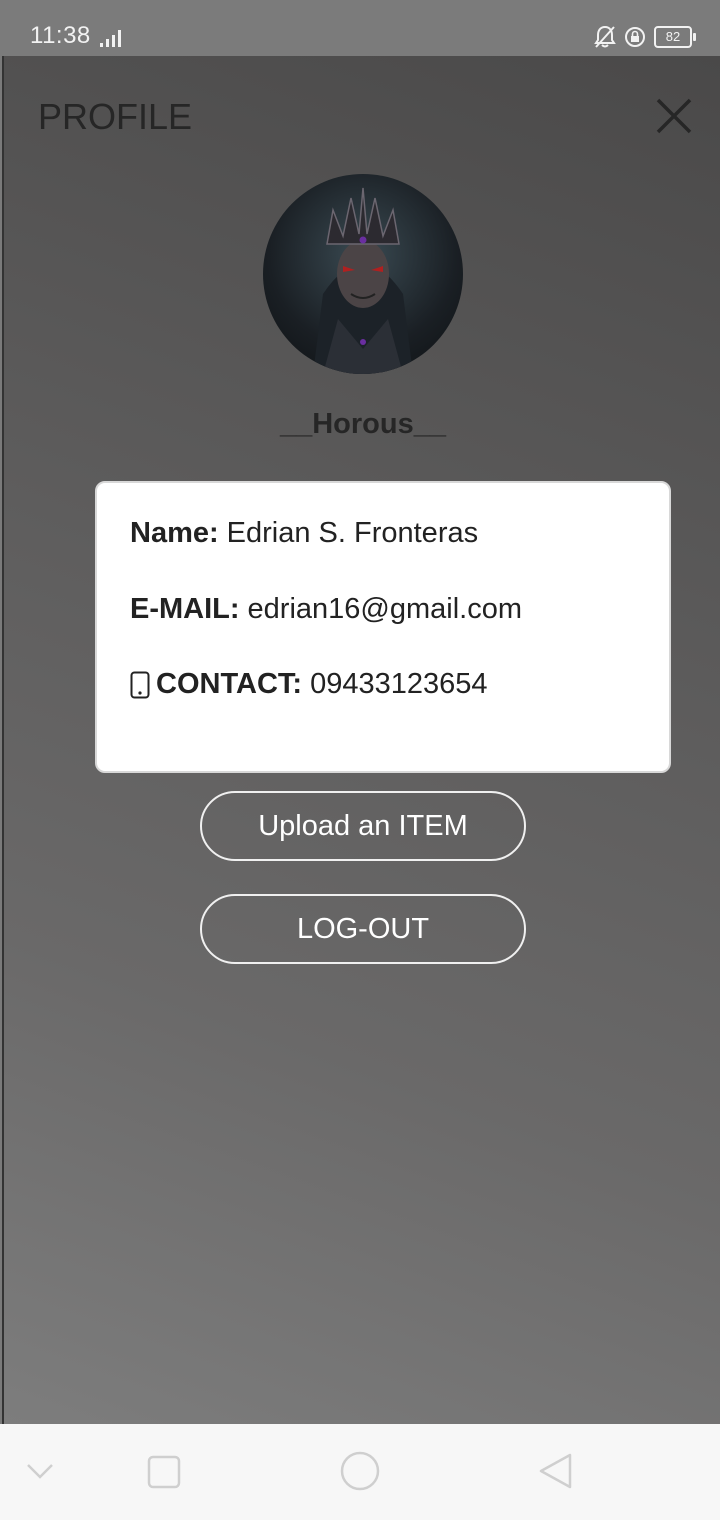 Image resolution: width=720 pixels, height=1520 pixels. What do you see at coordinates (140, 684) in the screenshot?
I see `phone-icon` at bounding box center [140, 684].